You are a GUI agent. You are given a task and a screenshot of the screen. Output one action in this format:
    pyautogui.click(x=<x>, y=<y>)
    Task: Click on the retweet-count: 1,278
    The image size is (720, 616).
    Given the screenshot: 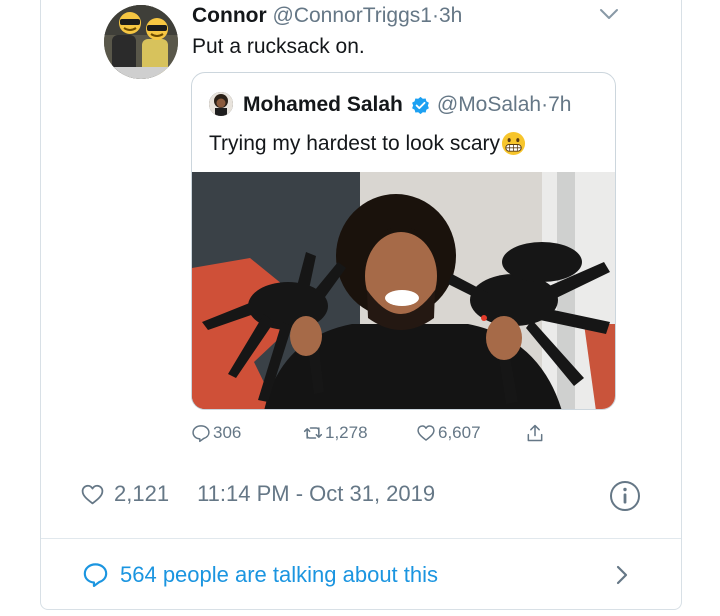 What is the action you would take?
    pyautogui.click(x=346, y=432)
    